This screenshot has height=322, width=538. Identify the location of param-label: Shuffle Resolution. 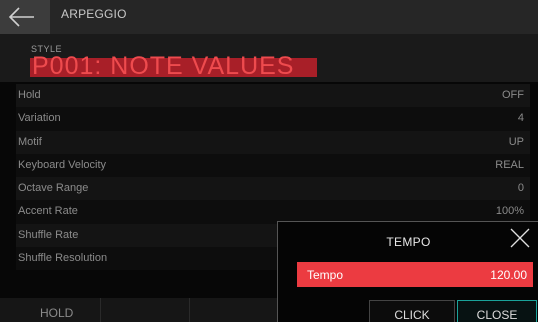
(63, 258).